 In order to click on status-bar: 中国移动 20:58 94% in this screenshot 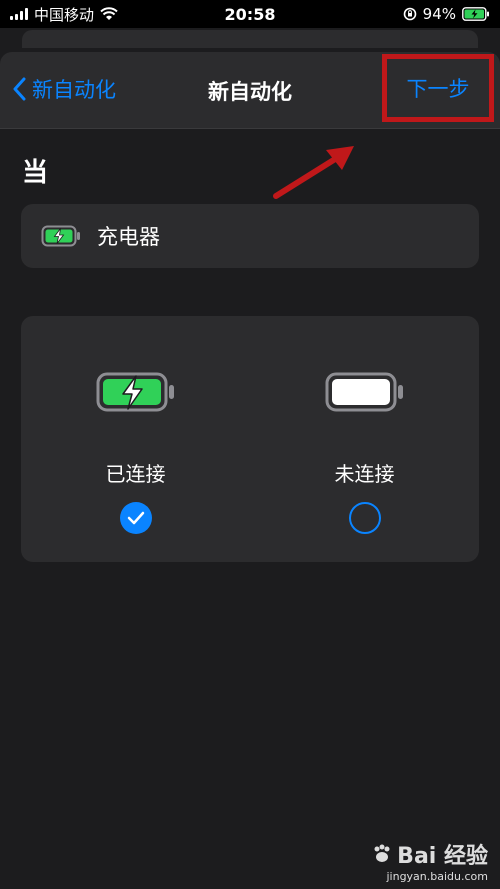, I will do `click(250, 14)`.